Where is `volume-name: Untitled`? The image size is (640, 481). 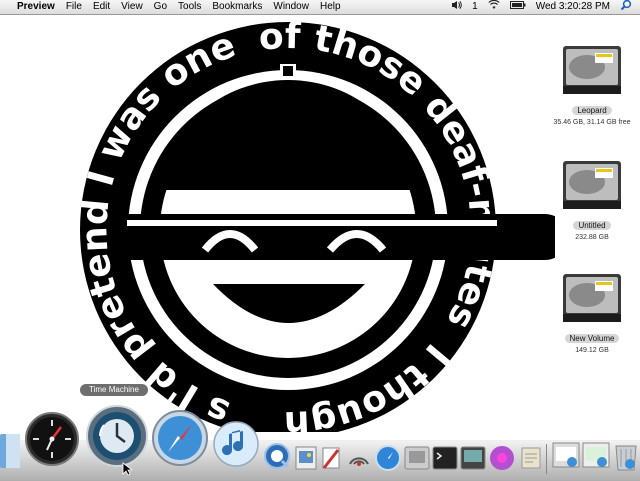 volume-name: Untitled is located at coordinates (592, 225).